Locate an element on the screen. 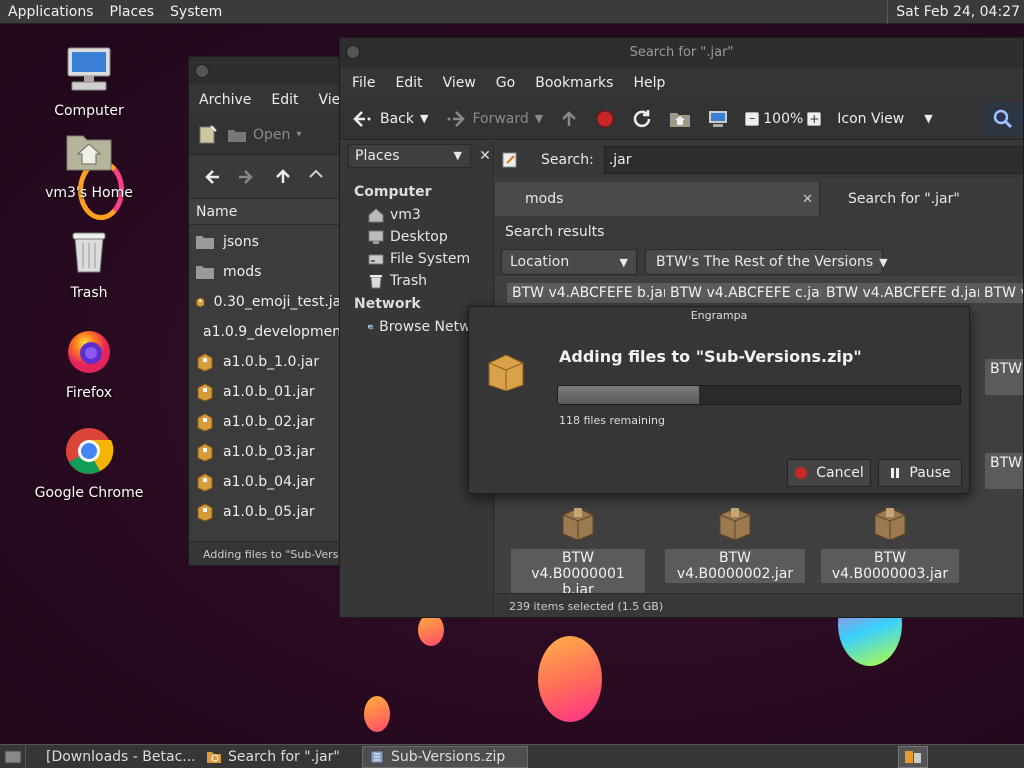 The image size is (1024, 768). wallpaper-bubble is located at coordinates (570, 679).